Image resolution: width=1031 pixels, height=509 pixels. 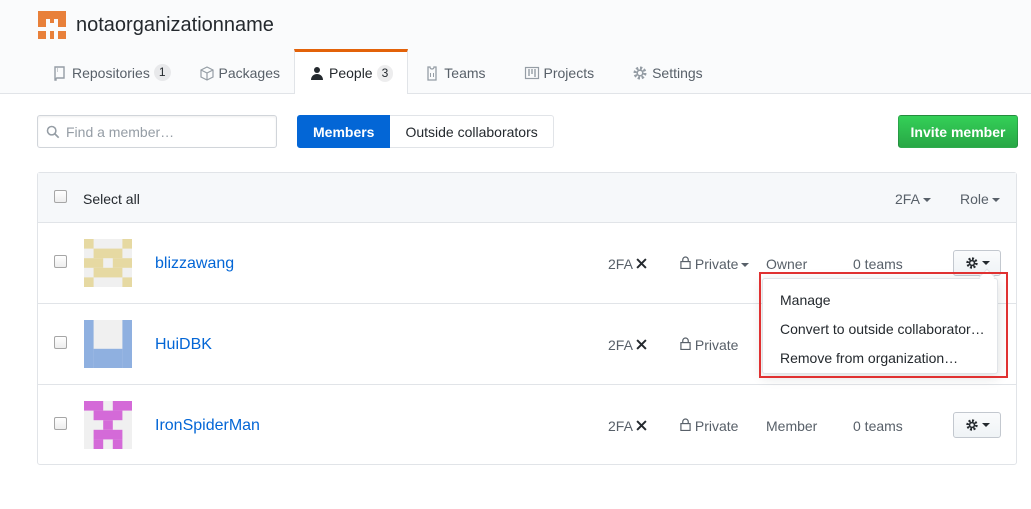 I want to click on member-search, so click(x=157, y=131).